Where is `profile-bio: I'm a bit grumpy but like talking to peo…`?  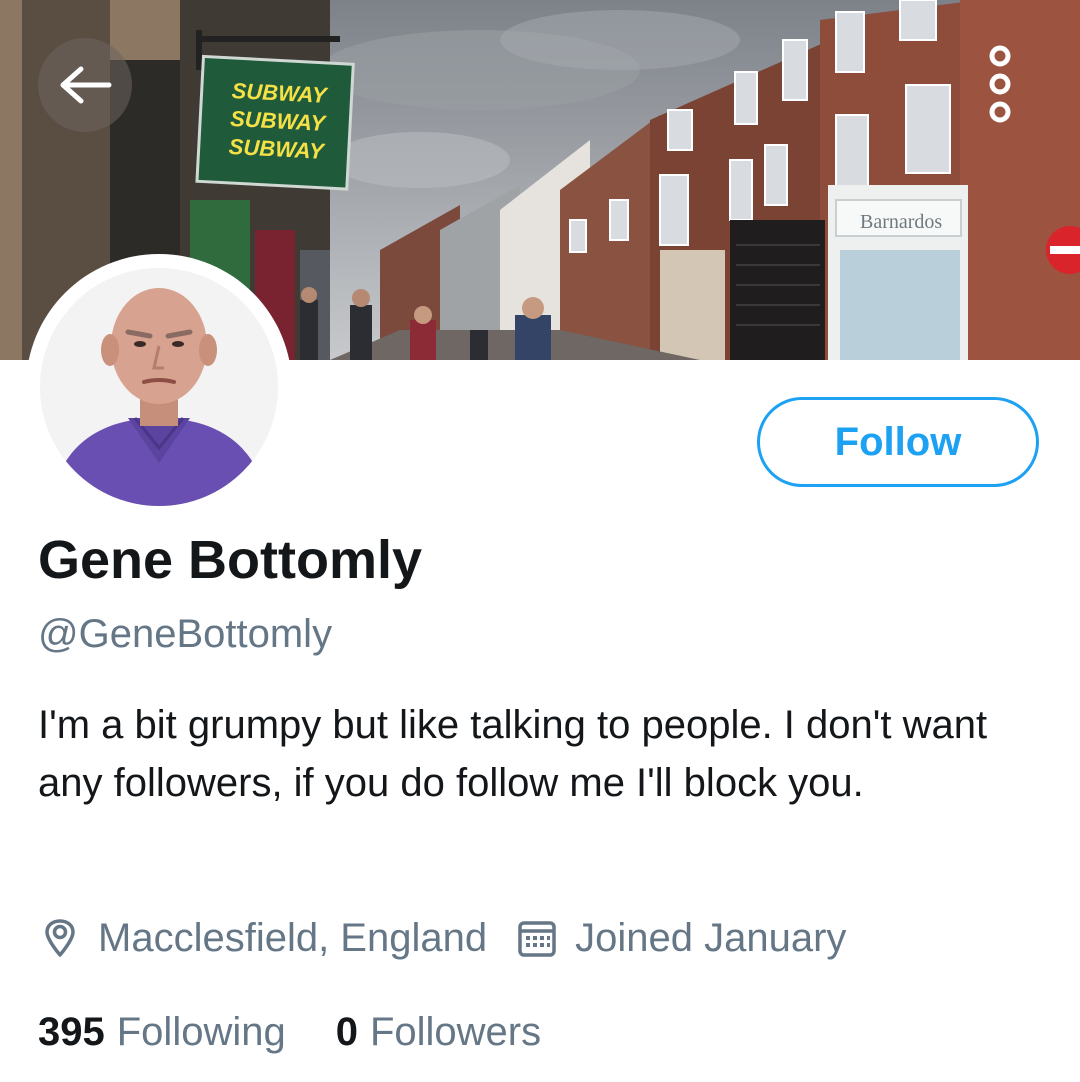
profile-bio: I'm a bit grumpy but like talking to peo… is located at coordinates (513, 754).